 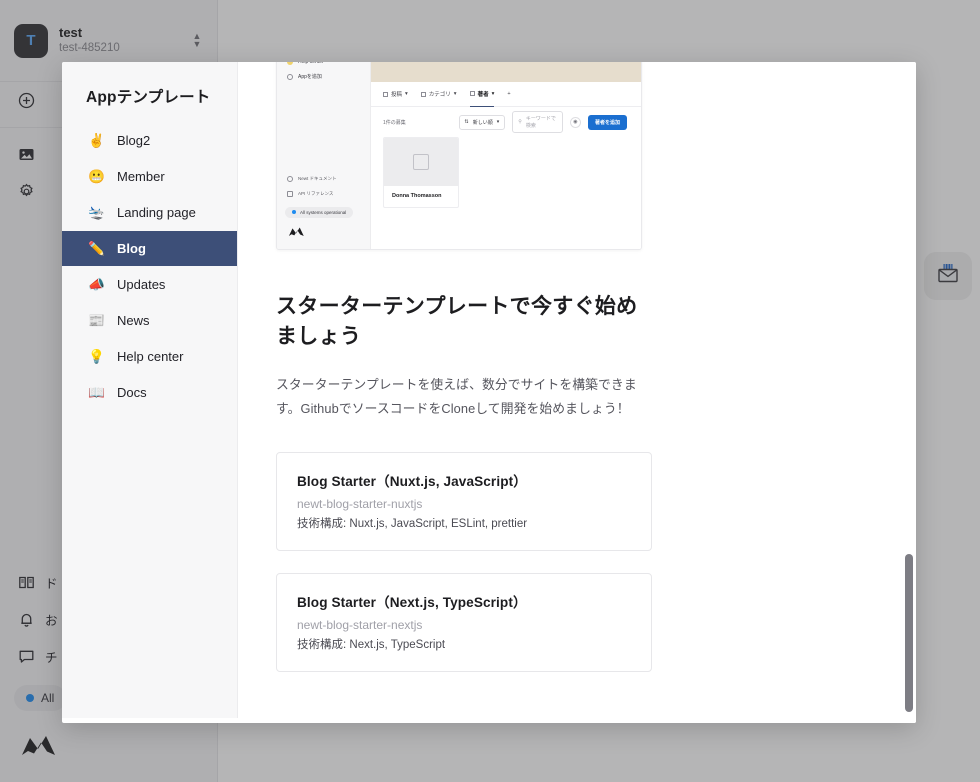 I want to click on sort-icon: ⇅, so click(x=466, y=122).